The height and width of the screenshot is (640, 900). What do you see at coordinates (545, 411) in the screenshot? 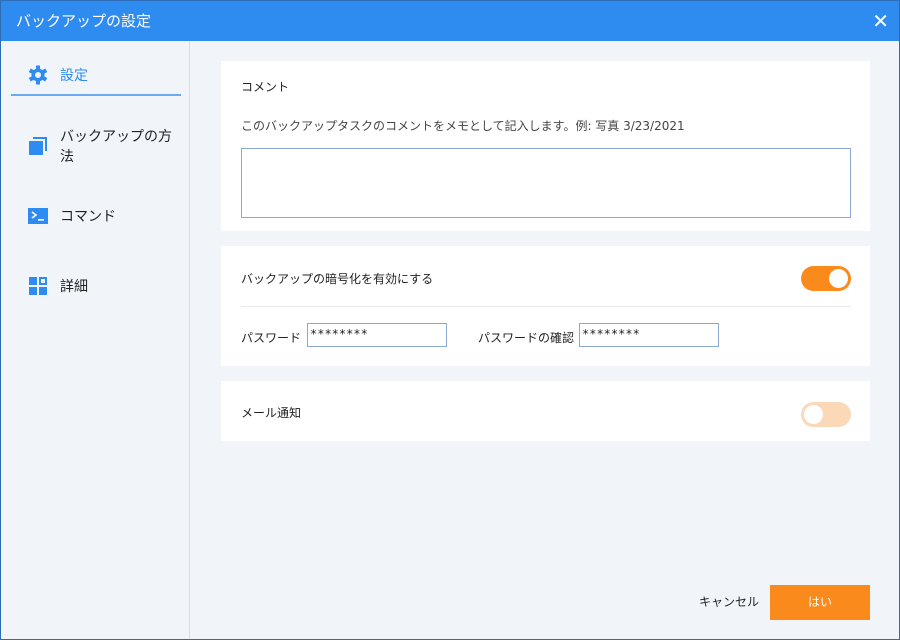
I see `email-card: メール通知` at bounding box center [545, 411].